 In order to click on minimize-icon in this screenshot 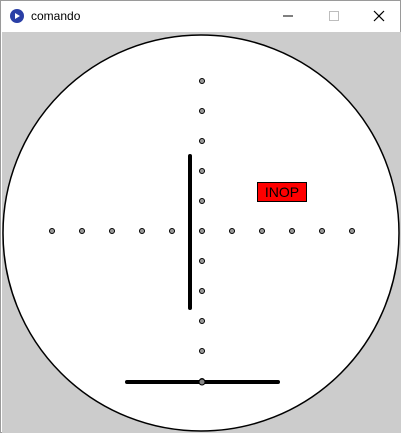, I will do `click(288, 16)`.